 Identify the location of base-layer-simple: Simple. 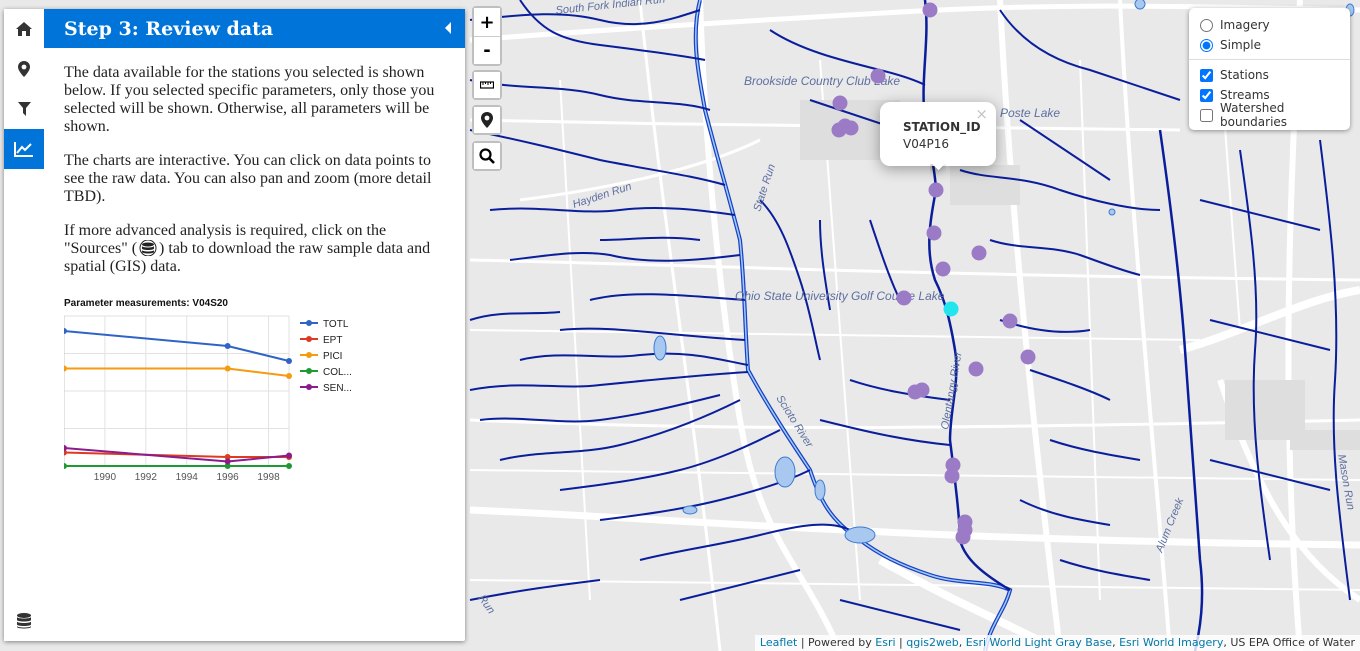
(1275, 45).